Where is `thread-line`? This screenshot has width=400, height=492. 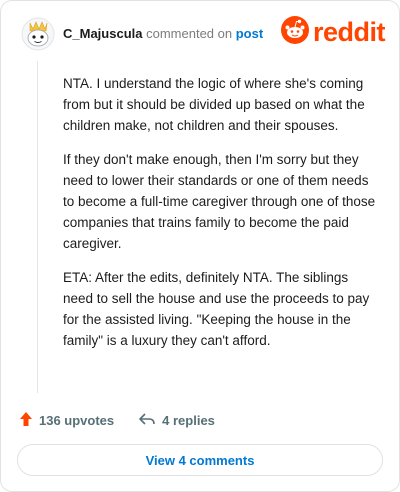
thread-line is located at coordinates (37, 227).